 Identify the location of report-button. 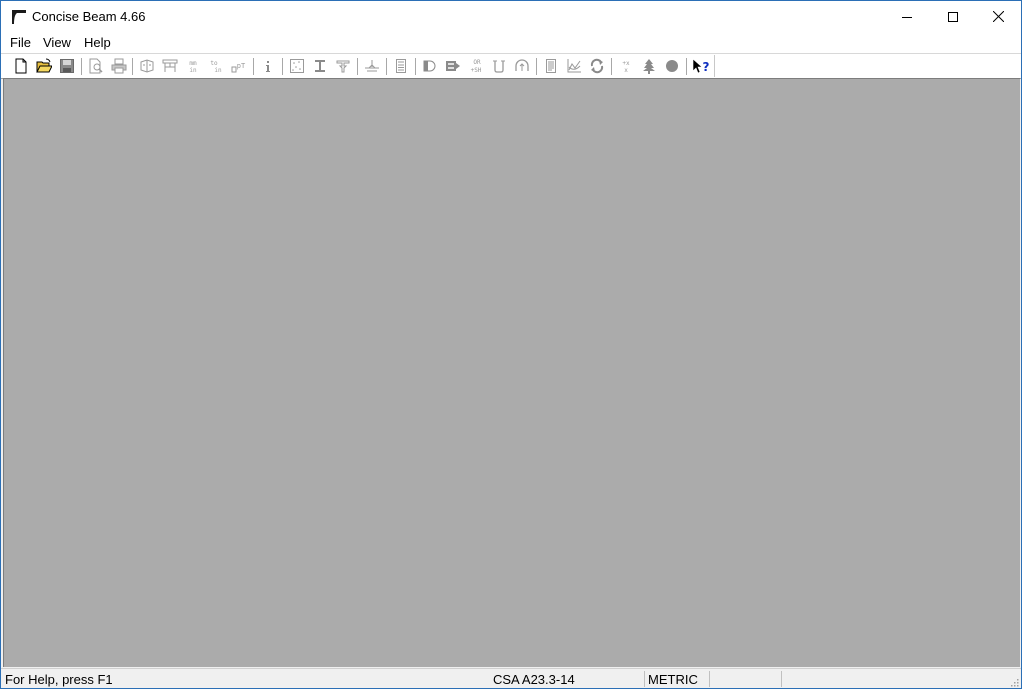
(551, 66).